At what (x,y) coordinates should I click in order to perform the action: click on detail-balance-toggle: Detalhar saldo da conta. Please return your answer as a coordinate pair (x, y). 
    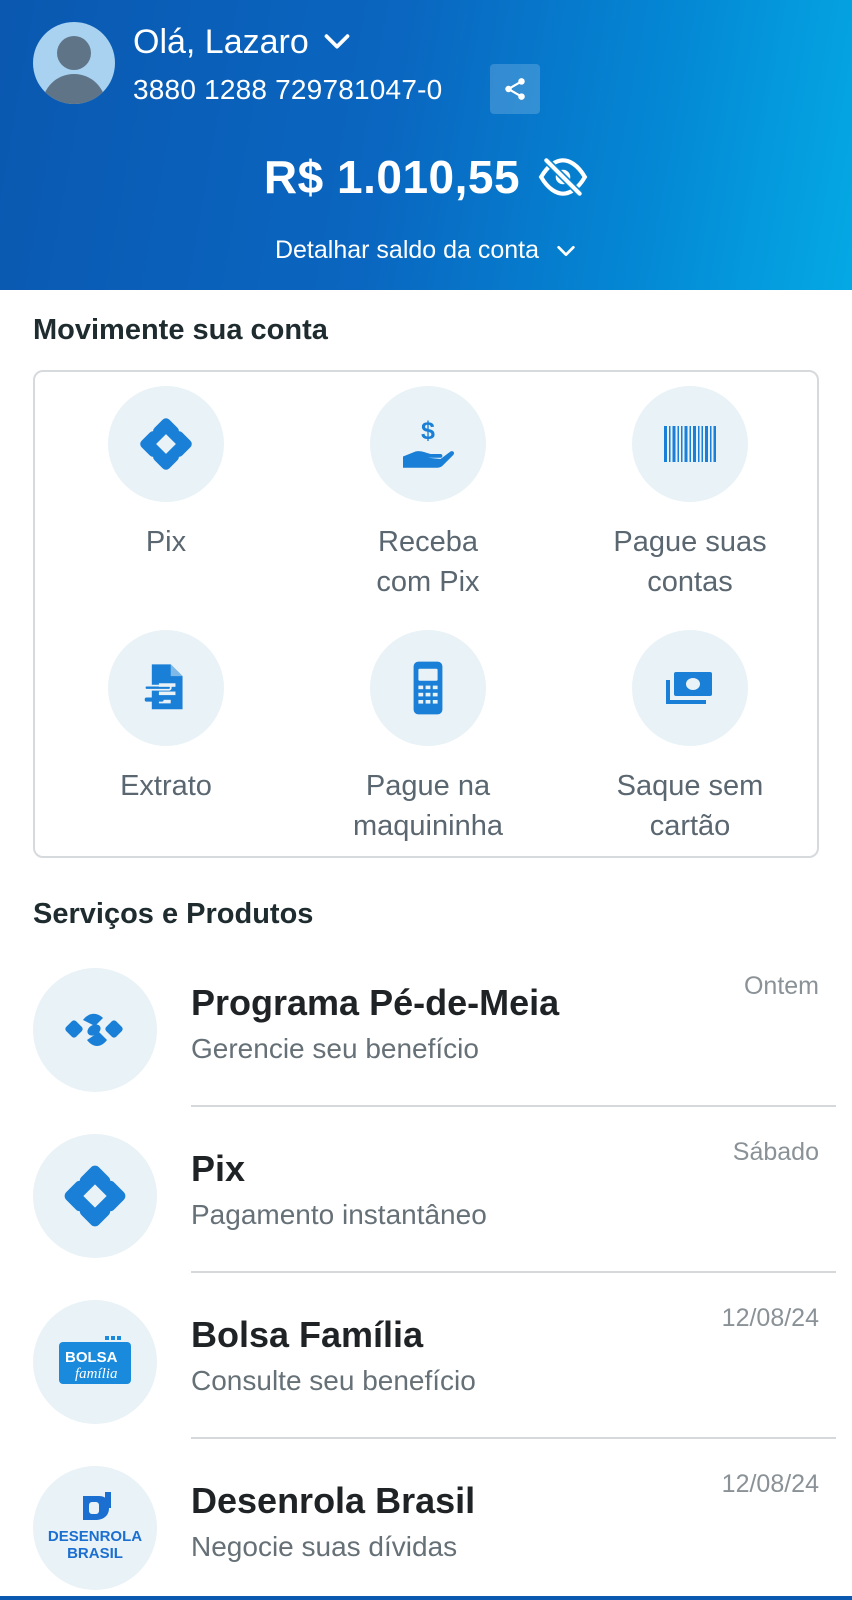
    Looking at the image, I should click on (426, 250).